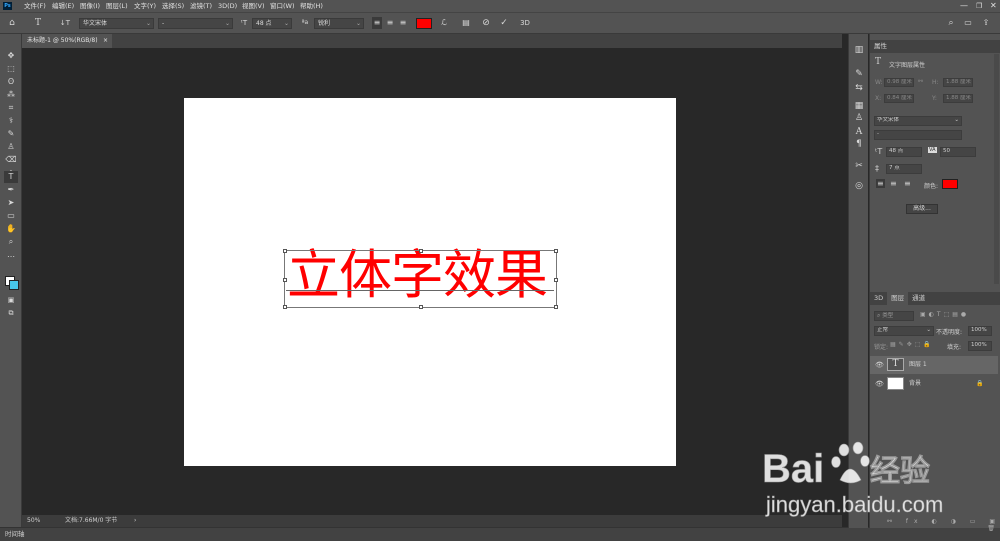  Describe the element at coordinates (227, 6) in the screenshot. I see `menu-3d: 3D(D)` at that location.